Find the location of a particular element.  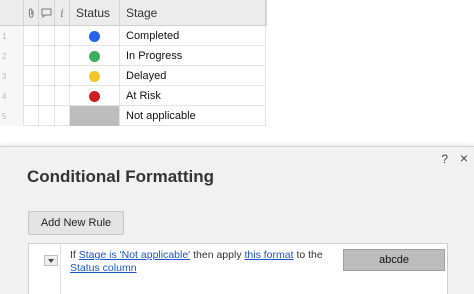

table-row: 1 Completed is located at coordinates (133, 36).